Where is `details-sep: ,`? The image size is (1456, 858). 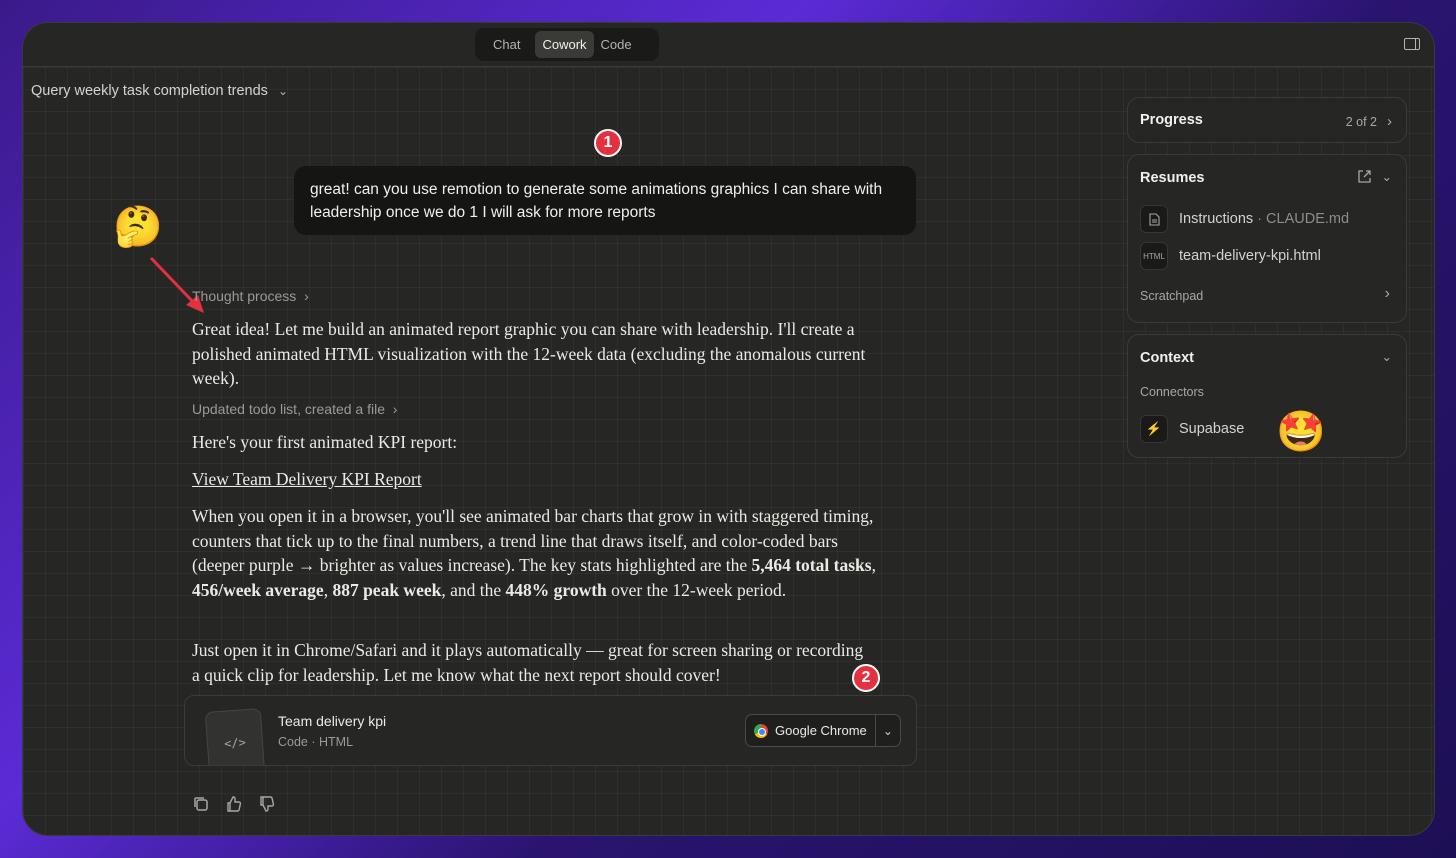
details-sep: , is located at coordinates (873, 565).